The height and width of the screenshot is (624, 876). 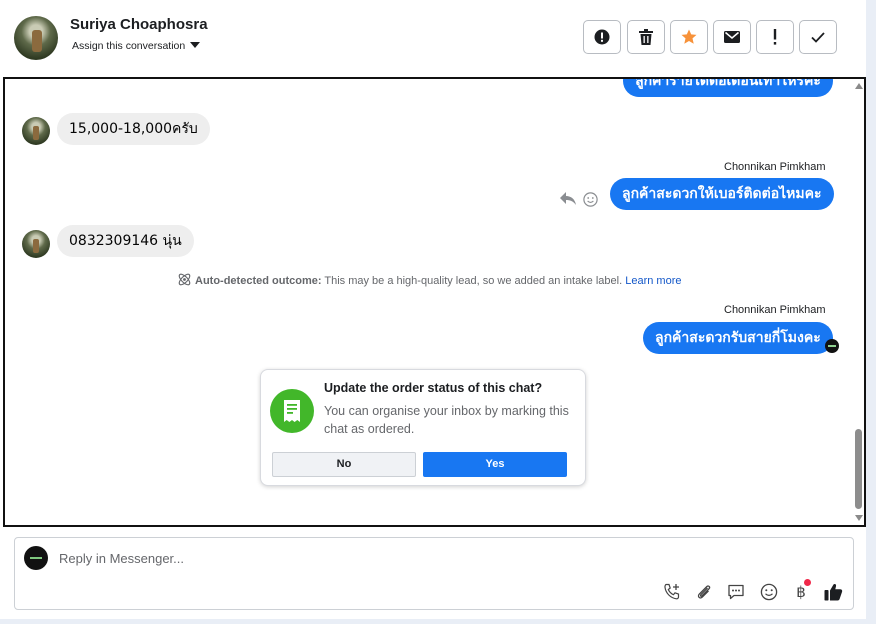 I want to click on spam-button, so click(x=602, y=37).